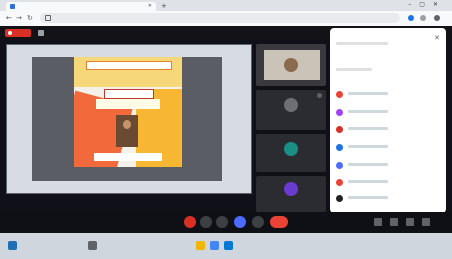 The image size is (452, 259). Describe the element at coordinates (437, 38) in the screenshot. I see `close-icon: ✕` at that location.